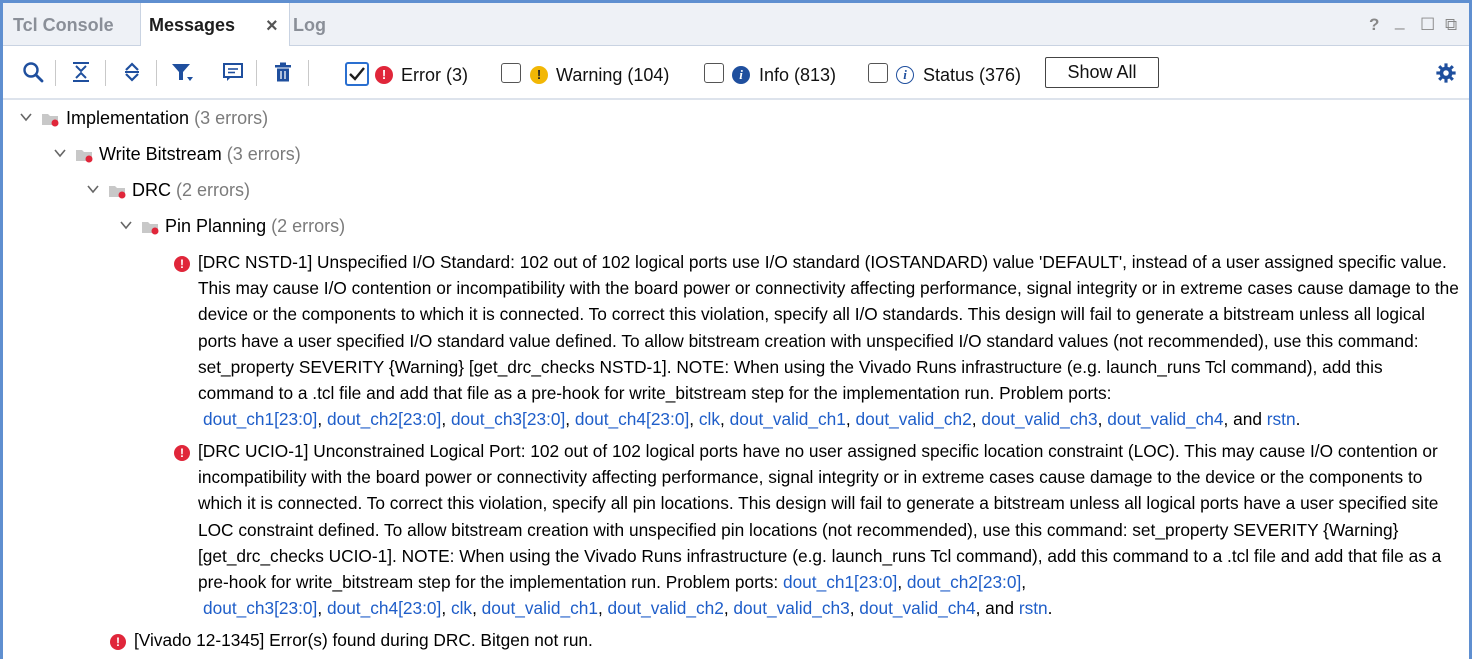 The image size is (1478, 659). I want to click on tab-bar: Tcl Console Messages × Log ? _ ☐ ⧉, so click(736, 24).